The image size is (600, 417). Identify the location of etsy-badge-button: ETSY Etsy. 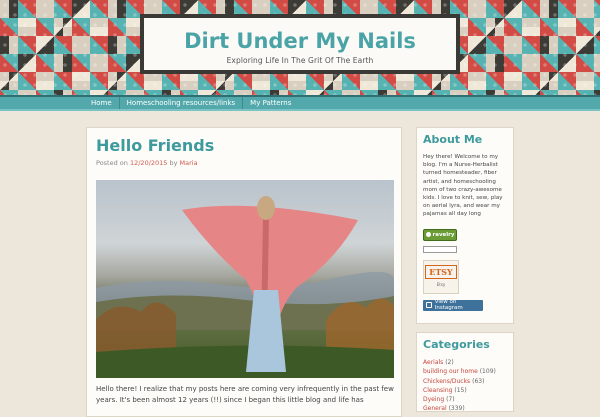
(441, 276).